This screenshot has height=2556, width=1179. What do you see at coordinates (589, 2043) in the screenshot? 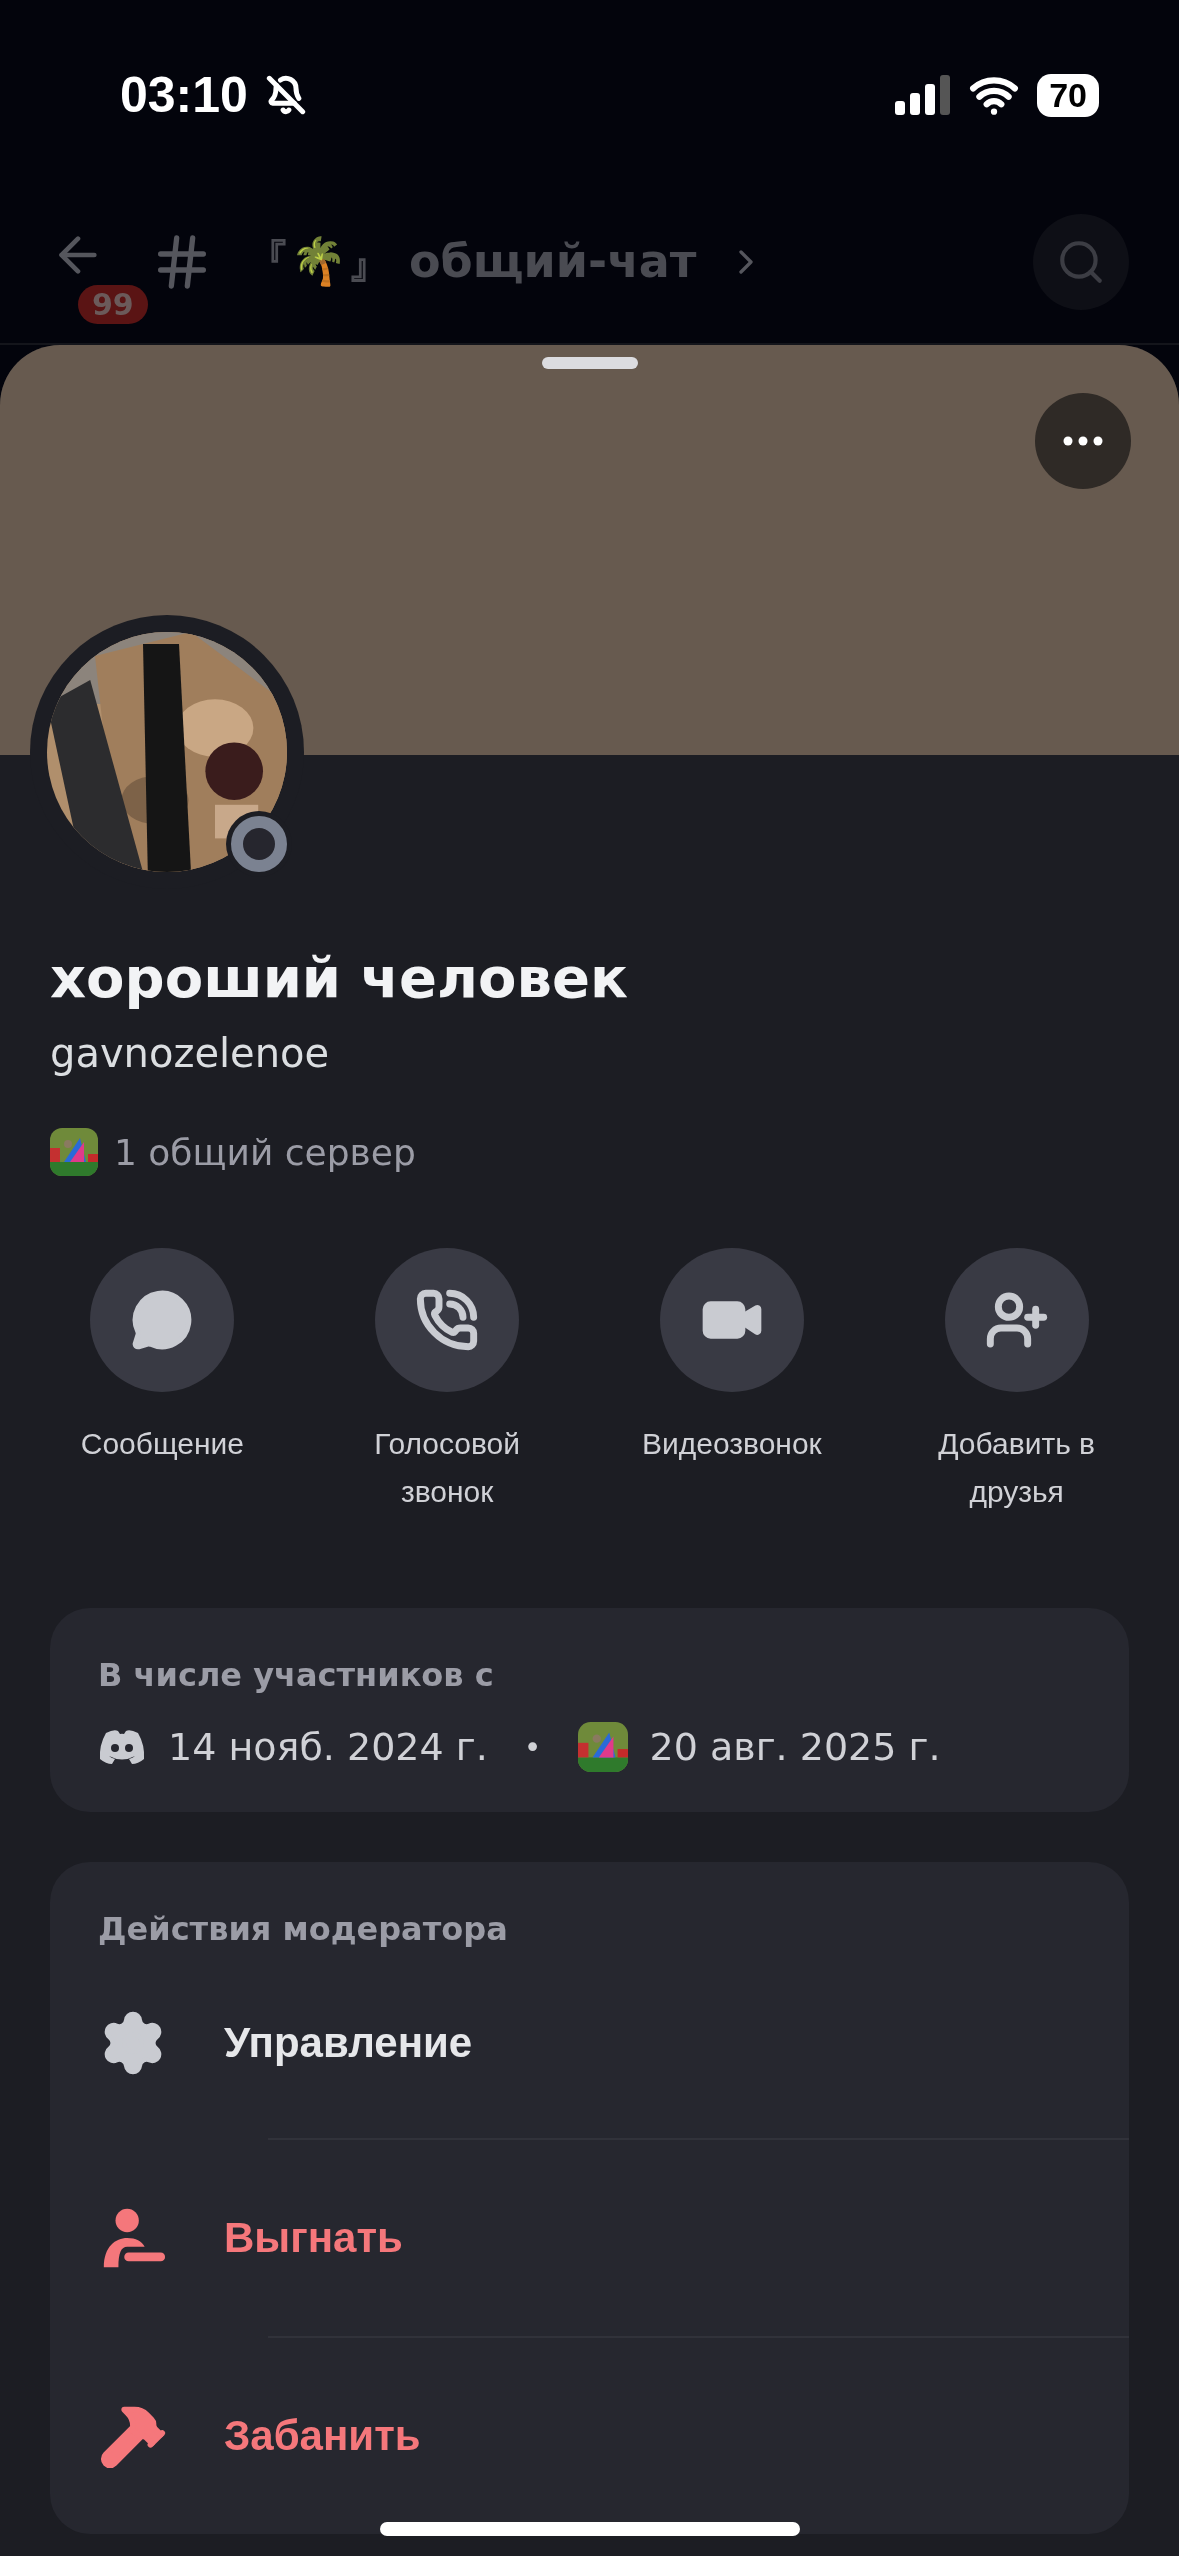
I see `moderator-action: Управление` at bounding box center [589, 2043].